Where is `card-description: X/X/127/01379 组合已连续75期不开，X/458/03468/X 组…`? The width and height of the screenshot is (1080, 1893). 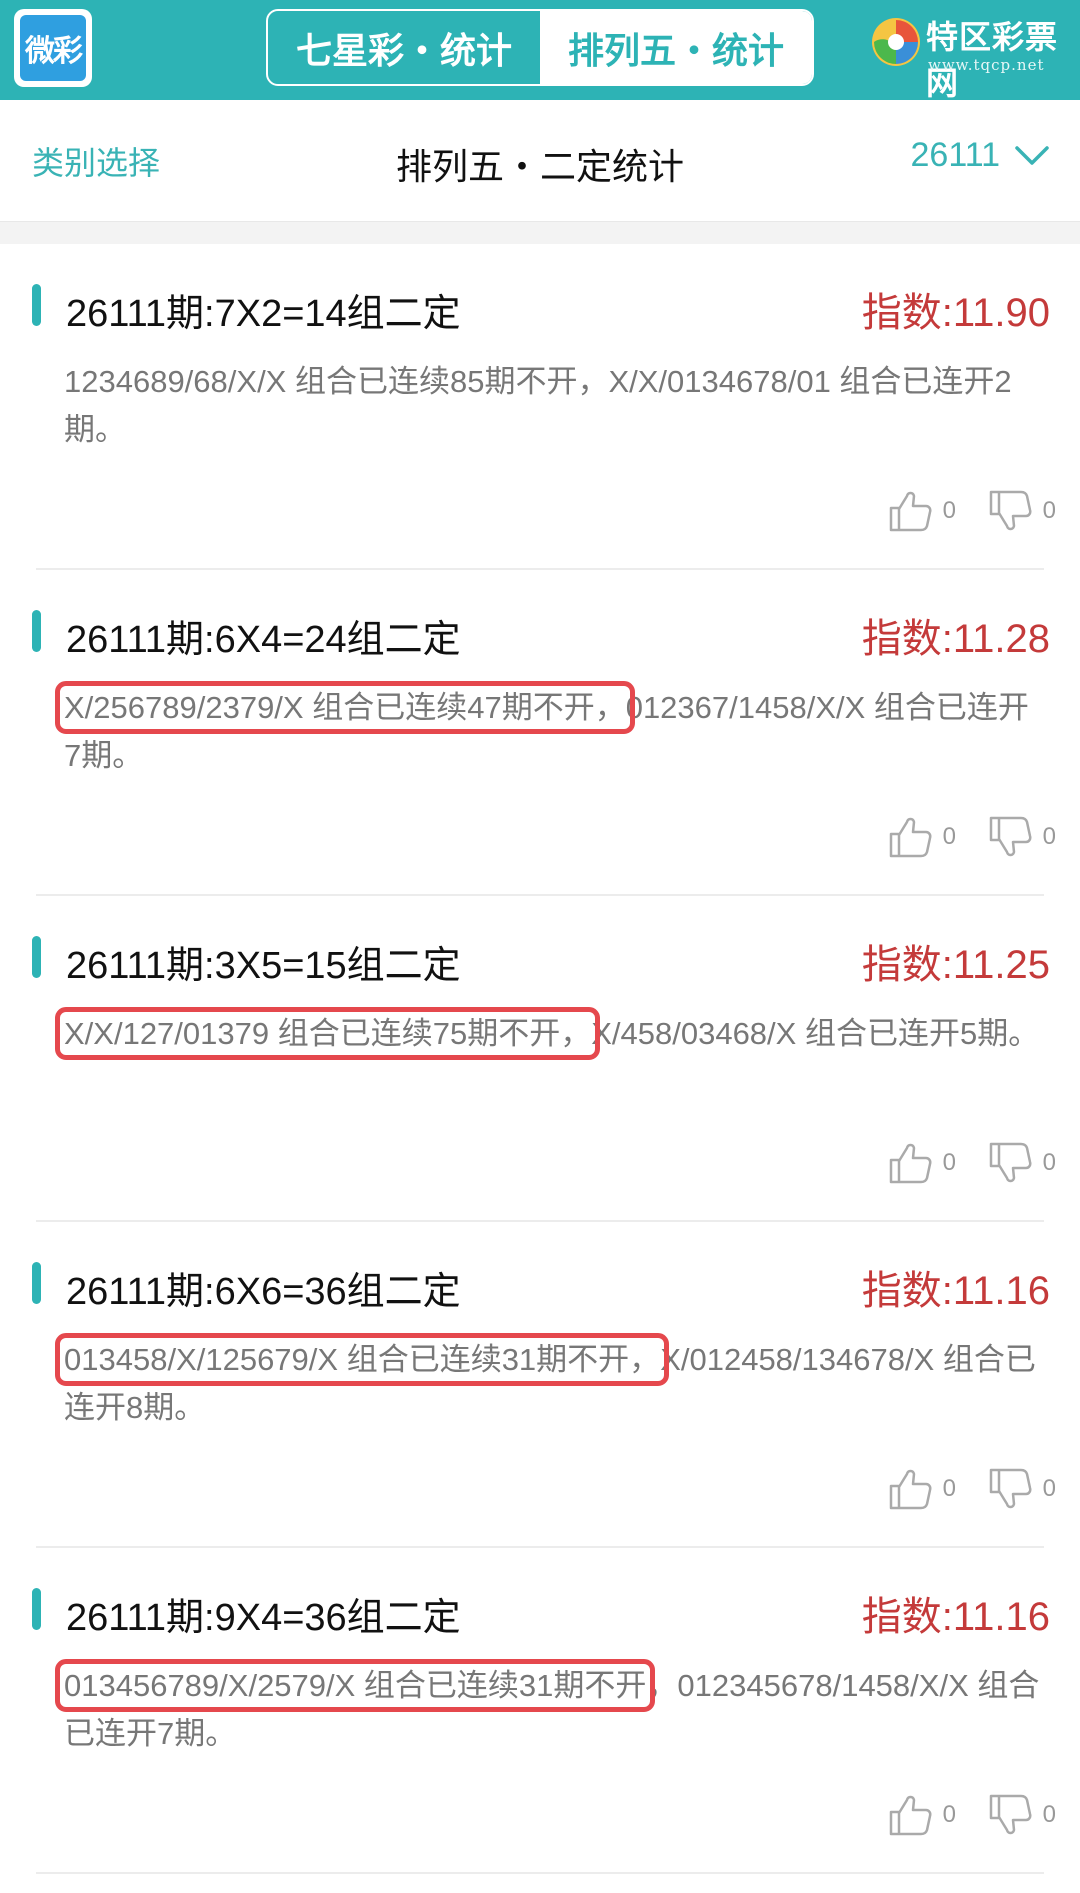
card-description: X/X/127/01379 组合已连续75期不开，X/458/03468/X 组… is located at coordinates (549, 1033).